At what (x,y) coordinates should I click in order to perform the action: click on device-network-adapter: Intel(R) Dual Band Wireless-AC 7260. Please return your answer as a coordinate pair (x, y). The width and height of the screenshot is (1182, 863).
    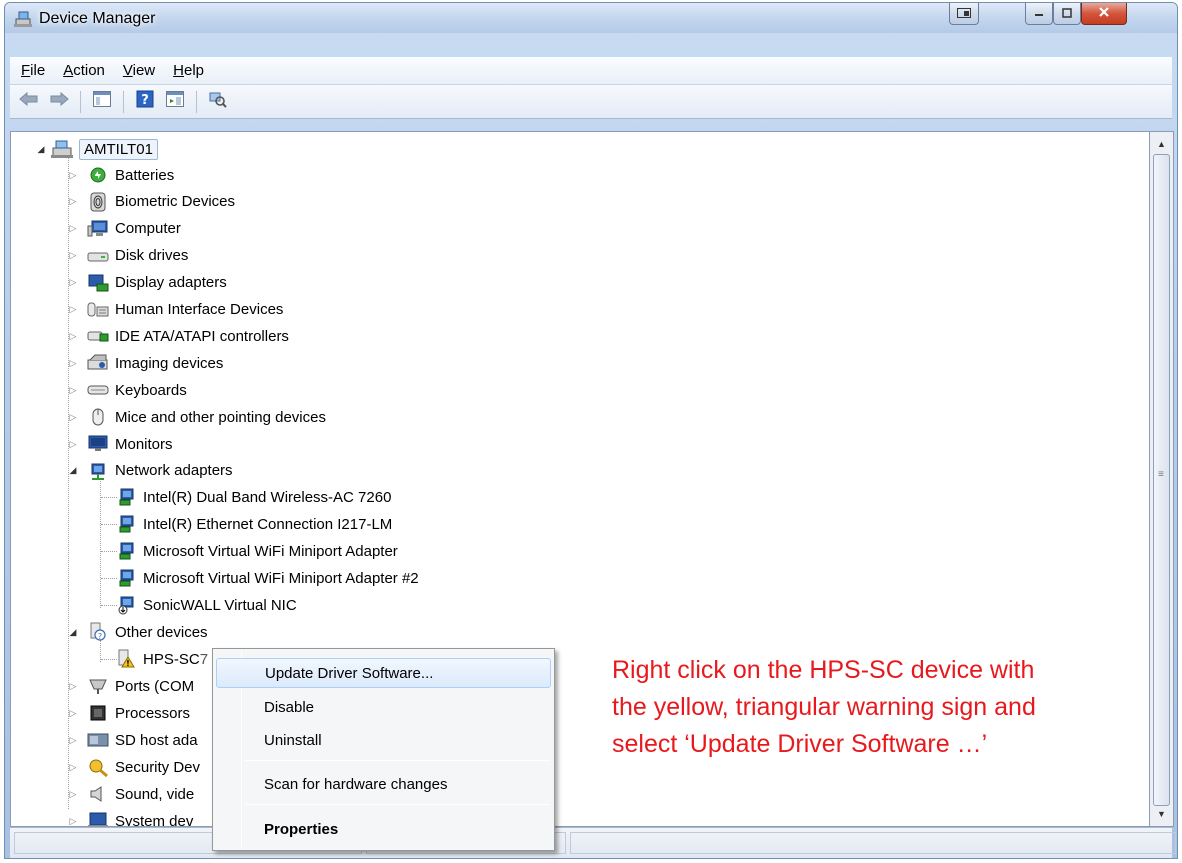
    Looking at the image, I should click on (253, 497).